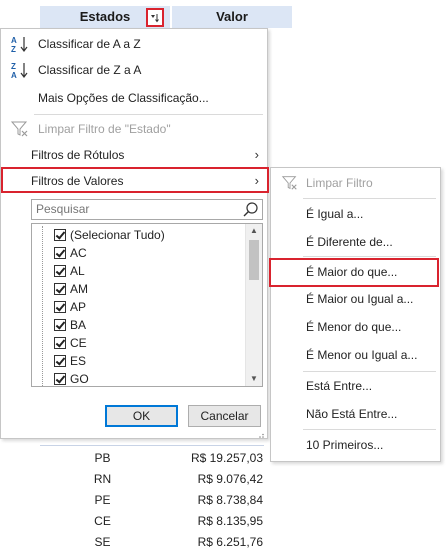 The height and width of the screenshot is (557, 446). I want to click on row-value: R$ 9.076,42, so click(230, 479).